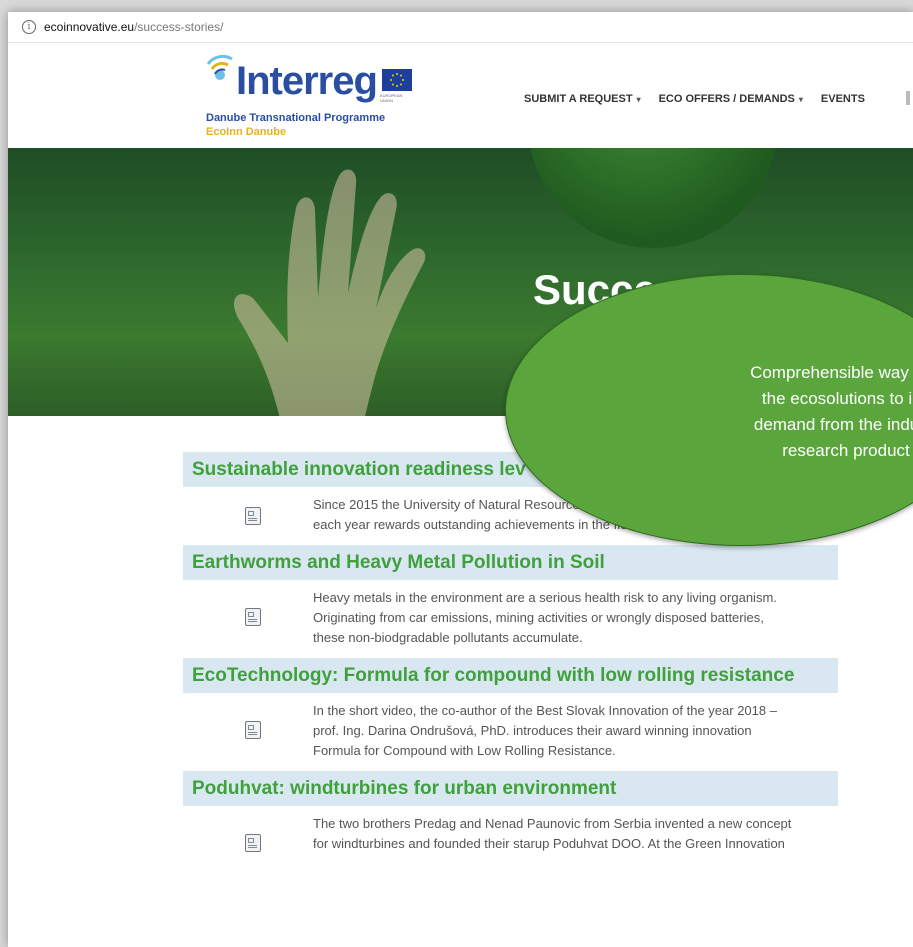 The width and height of the screenshot is (913, 947). What do you see at coordinates (837, 398) in the screenshot?
I see `callout-line: the ecosolutions to inc` at bounding box center [837, 398].